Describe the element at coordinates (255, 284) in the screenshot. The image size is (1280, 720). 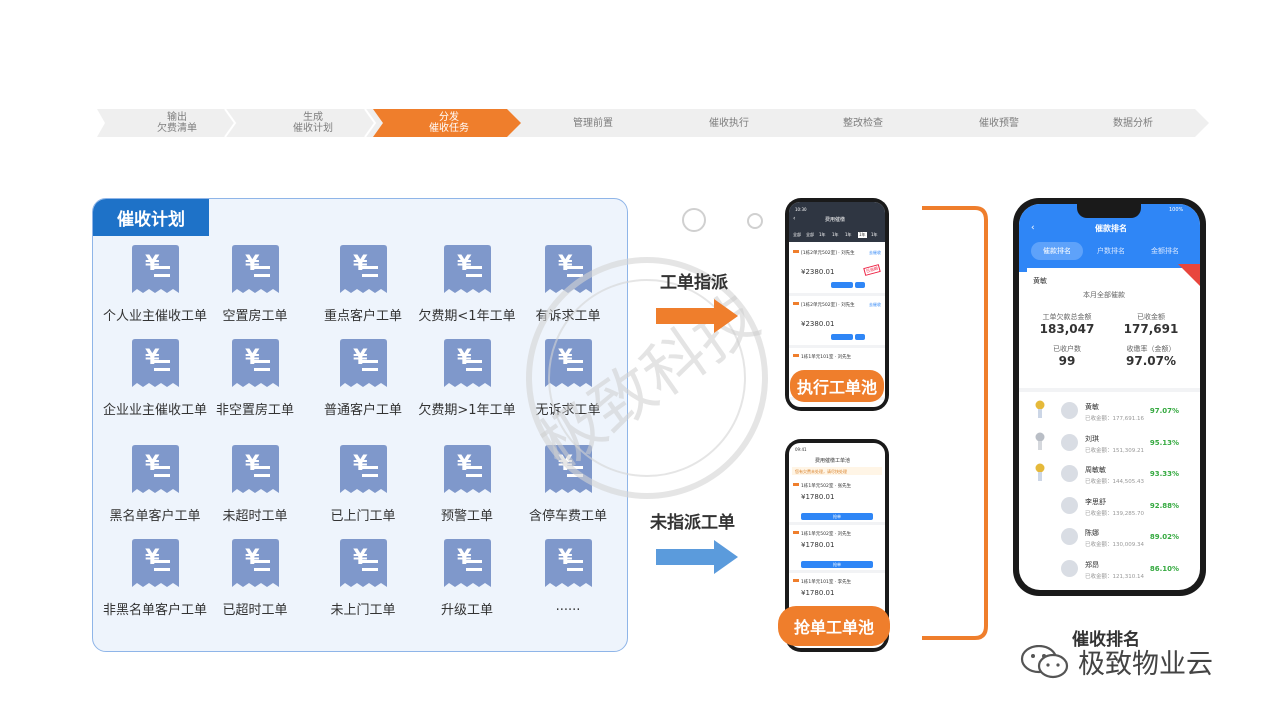
I see `plan-item: ¥ 空置房工单` at that location.